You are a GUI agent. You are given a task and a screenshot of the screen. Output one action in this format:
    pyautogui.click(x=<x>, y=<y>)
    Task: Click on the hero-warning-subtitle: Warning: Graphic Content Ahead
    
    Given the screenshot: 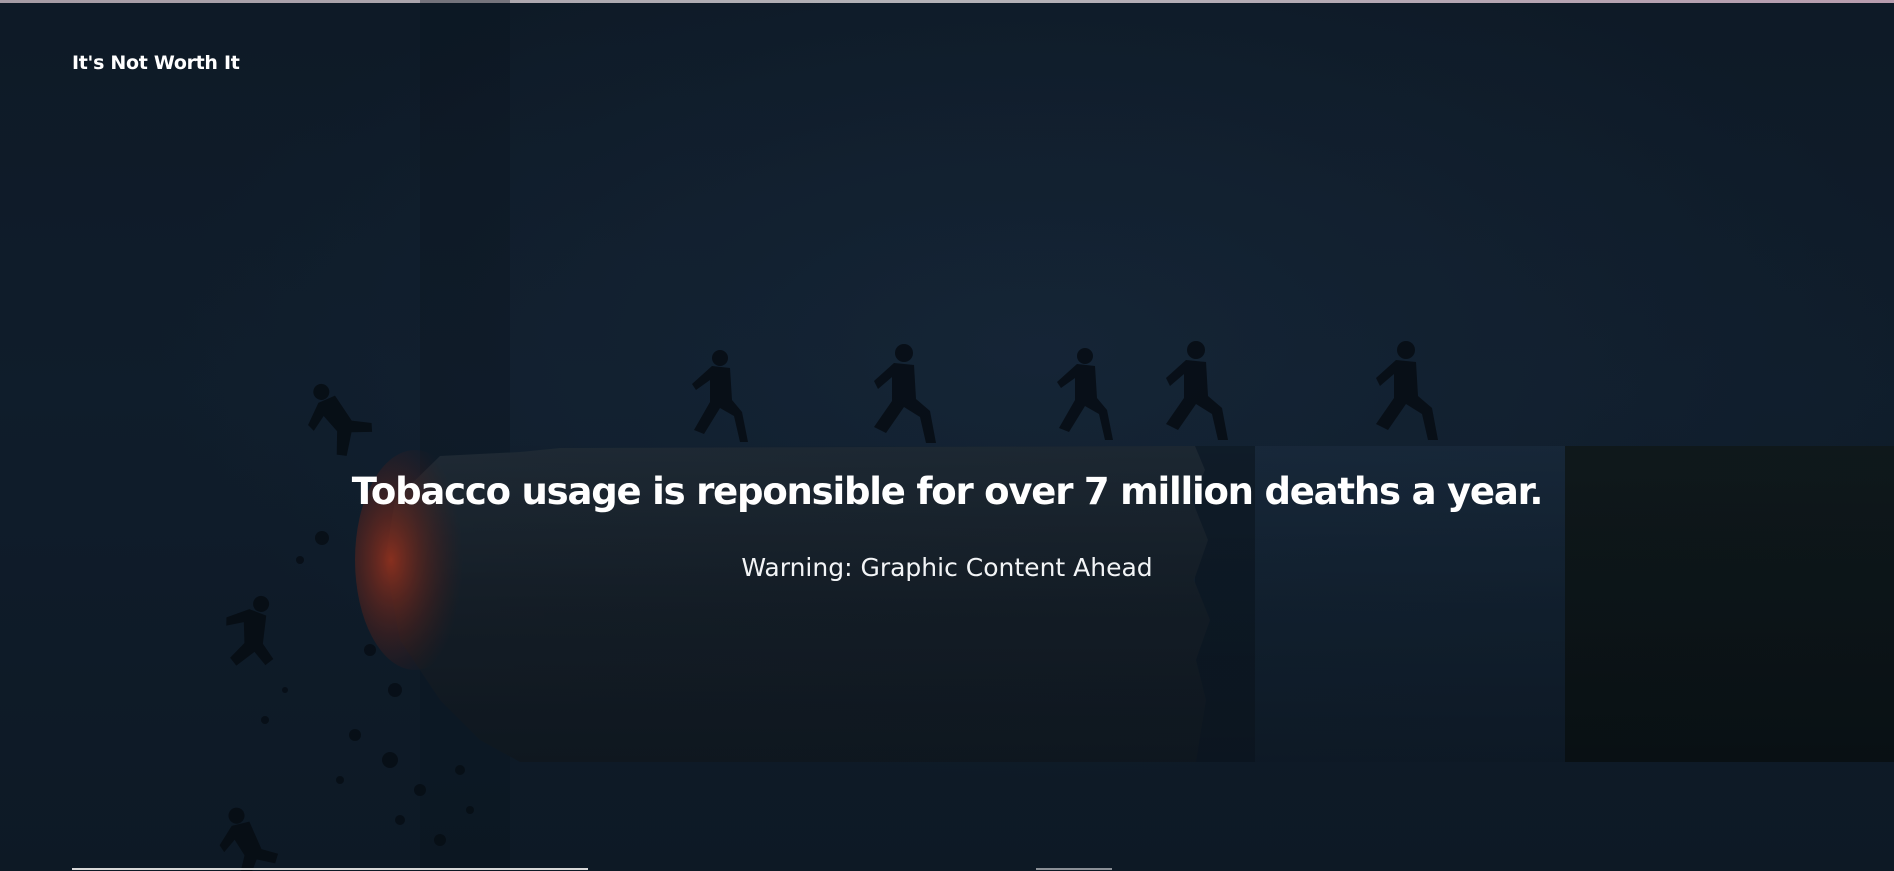 What is the action you would take?
    pyautogui.click(x=947, y=567)
    